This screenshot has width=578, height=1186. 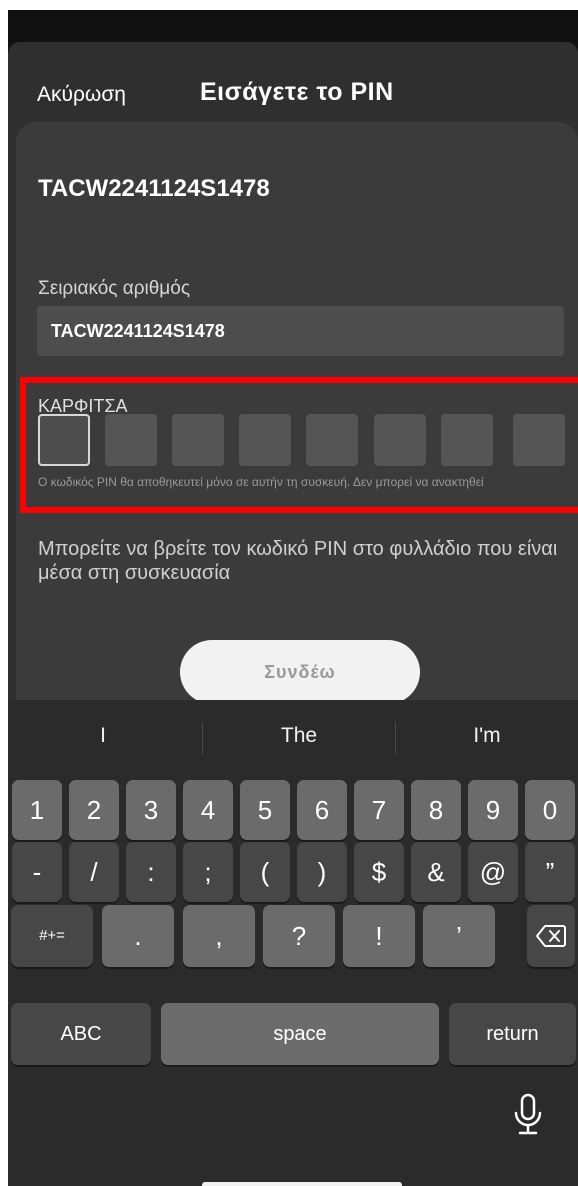 I want to click on keyboard-key: 3, so click(x=151, y=810).